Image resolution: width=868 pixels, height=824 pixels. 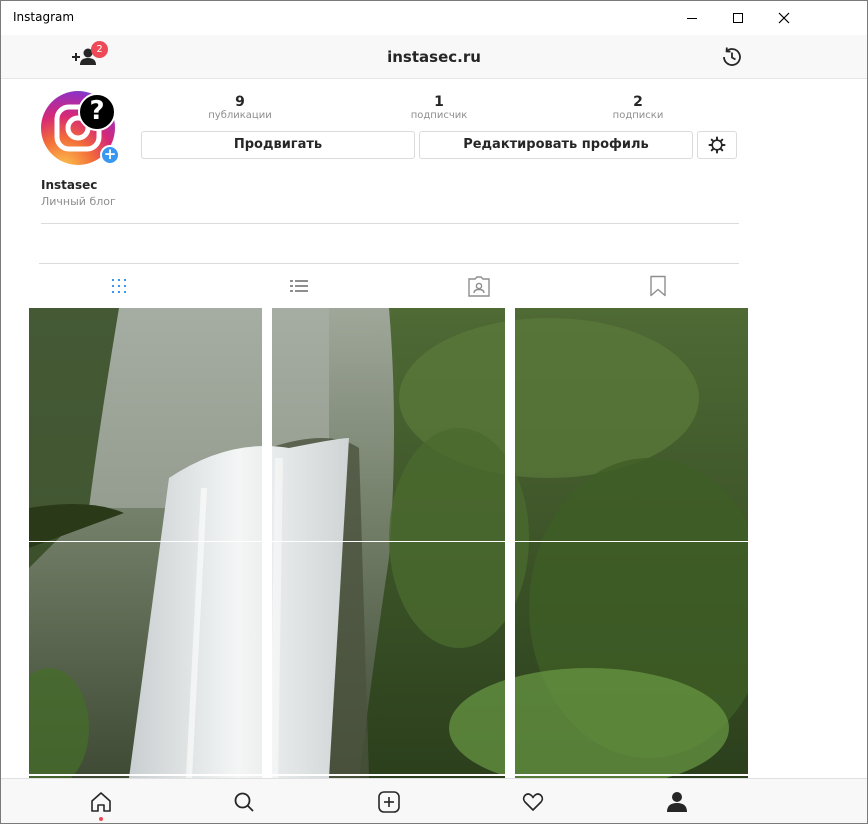 I want to click on nav-new-post, so click(x=389, y=802).